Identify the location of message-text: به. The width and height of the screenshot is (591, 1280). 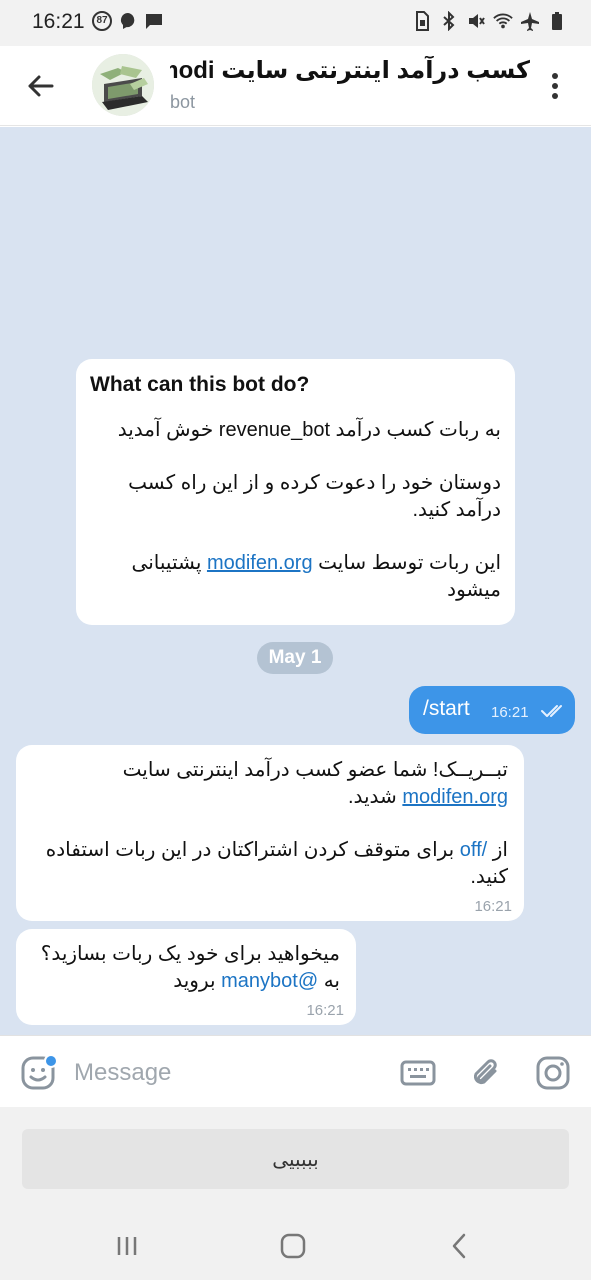
(329, 981).